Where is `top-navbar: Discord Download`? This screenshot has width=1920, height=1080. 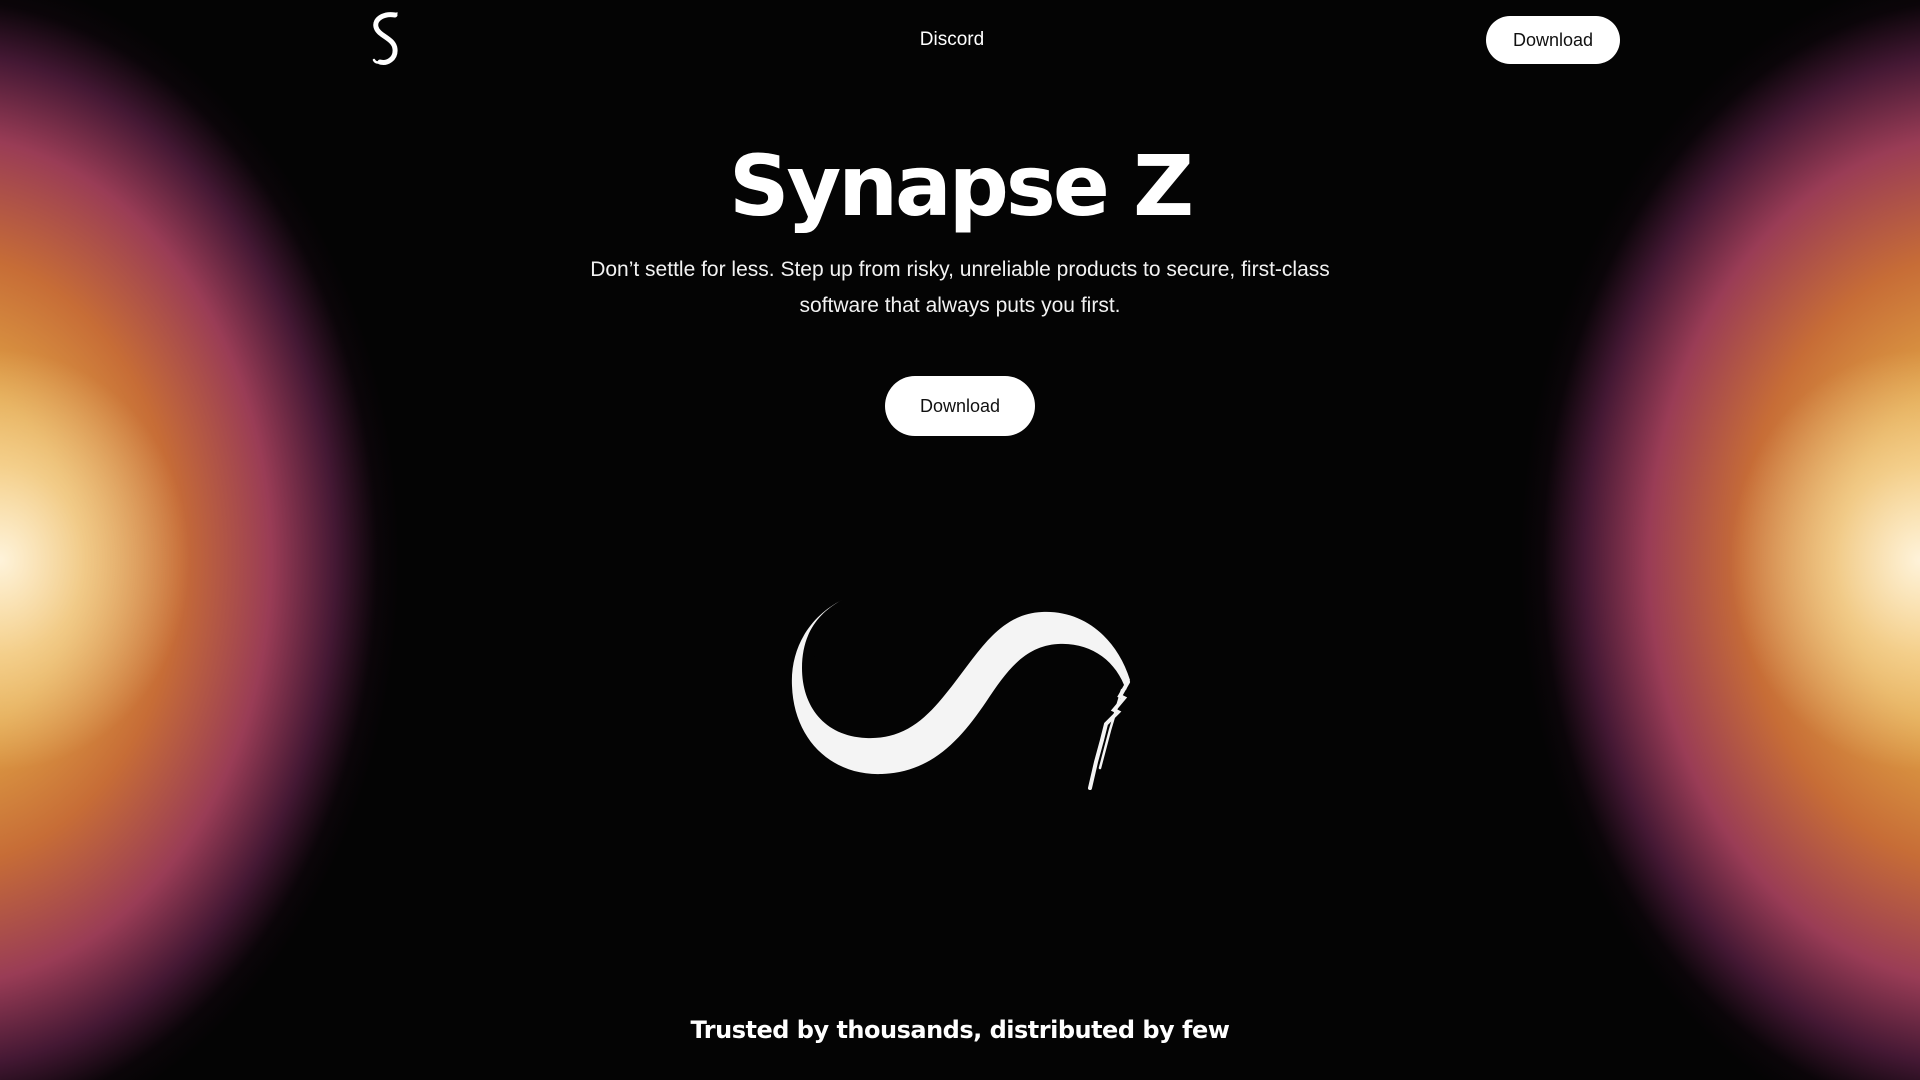 top-navbar: Discord Download is located at coordinates (960, 40).